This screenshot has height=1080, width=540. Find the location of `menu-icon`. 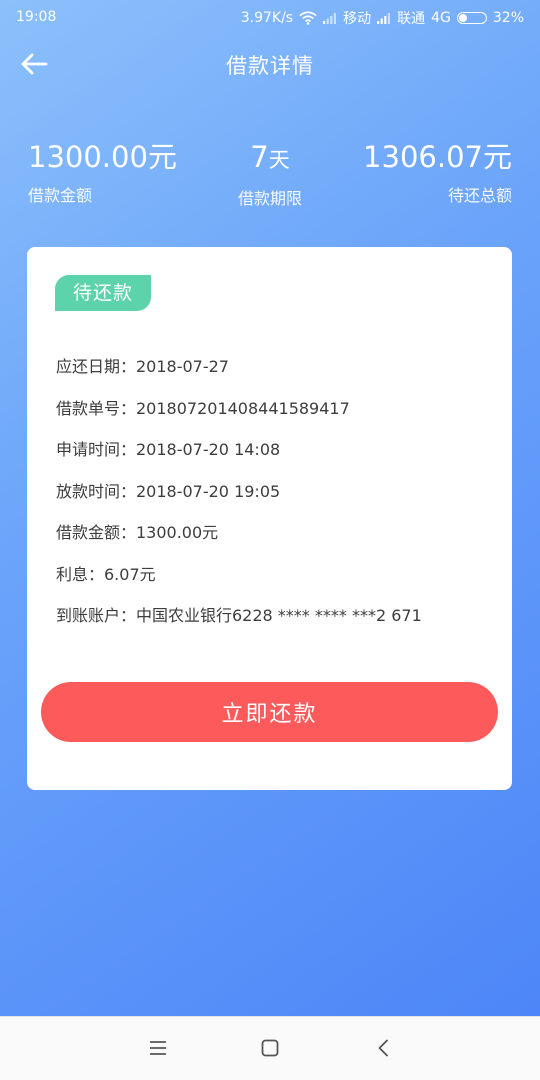

menu-icon is located at coordinates (158, 1048).